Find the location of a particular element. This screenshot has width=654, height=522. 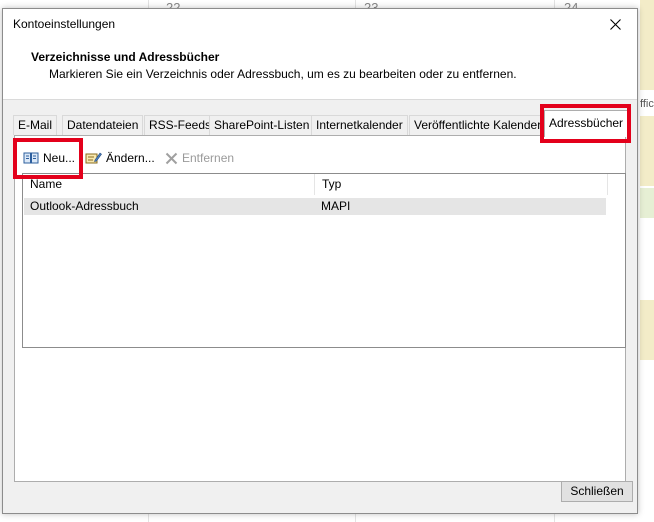

column-separator is located at coordinates (607, 184).